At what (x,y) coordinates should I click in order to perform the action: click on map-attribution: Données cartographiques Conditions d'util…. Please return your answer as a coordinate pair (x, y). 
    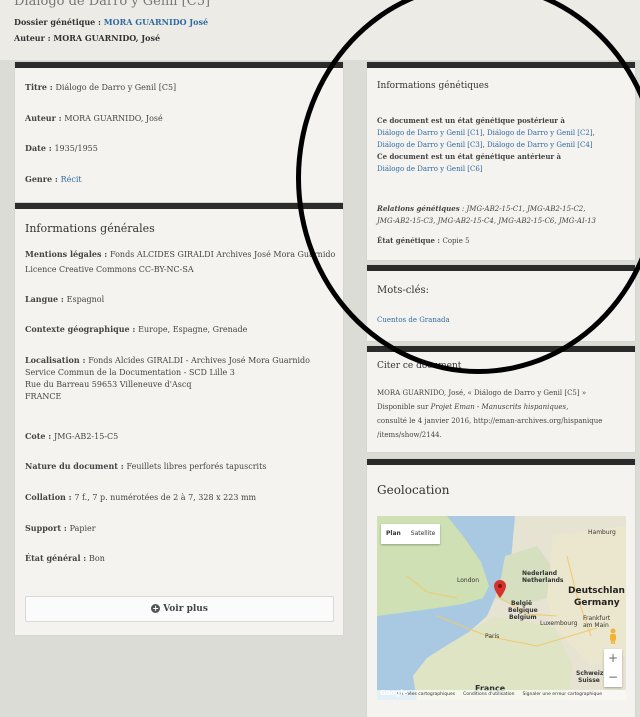
    Looking at the image, I should click on (501, 695).